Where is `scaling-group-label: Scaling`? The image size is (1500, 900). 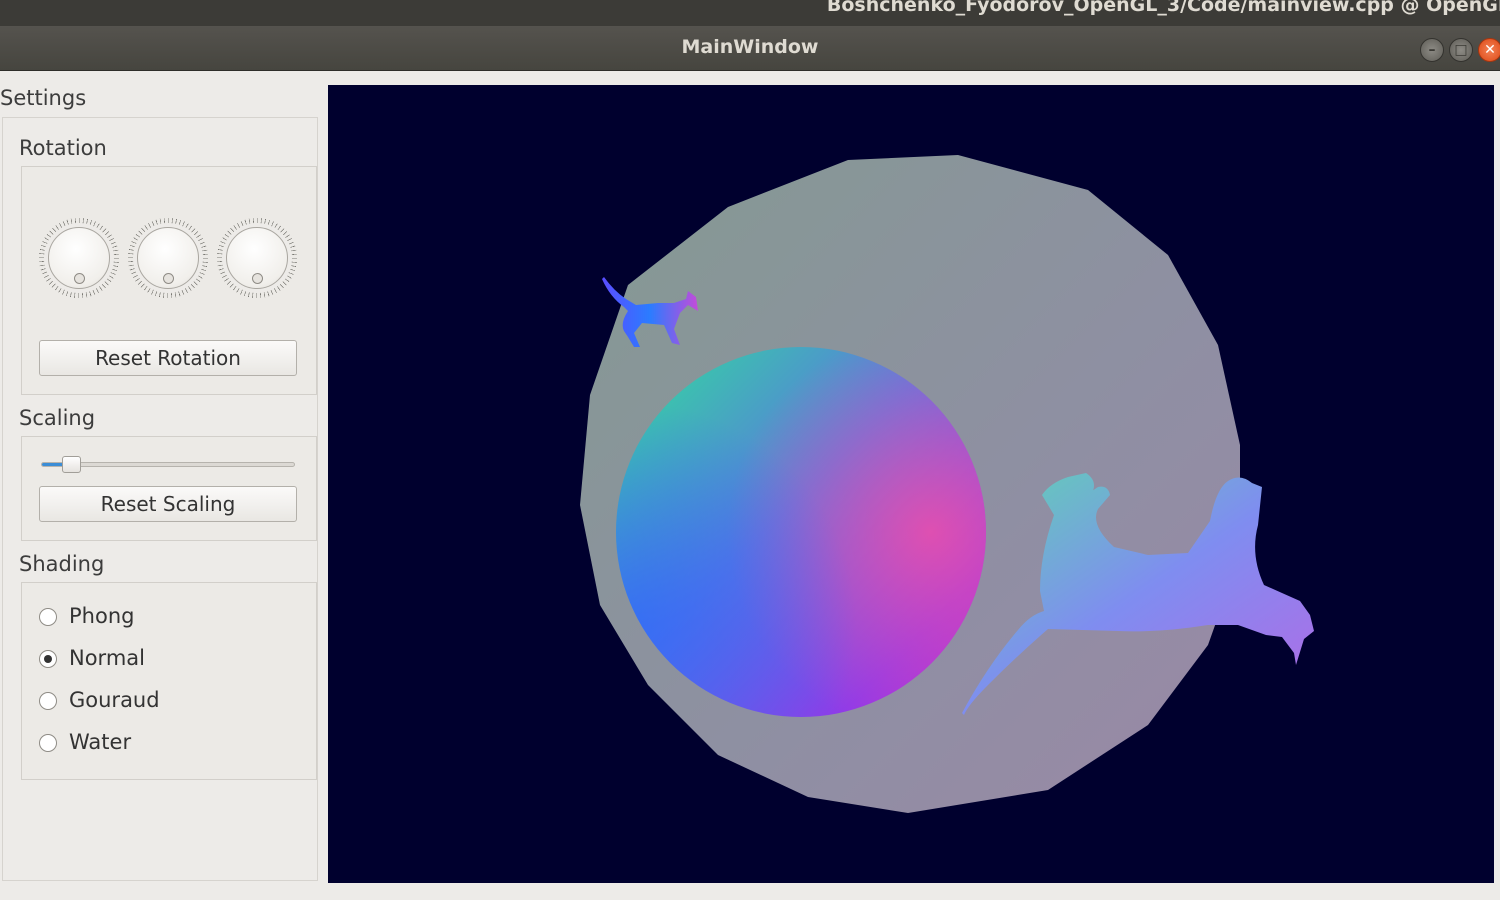
scaling-group-label: Scaling is located at coordinates (57, 418).